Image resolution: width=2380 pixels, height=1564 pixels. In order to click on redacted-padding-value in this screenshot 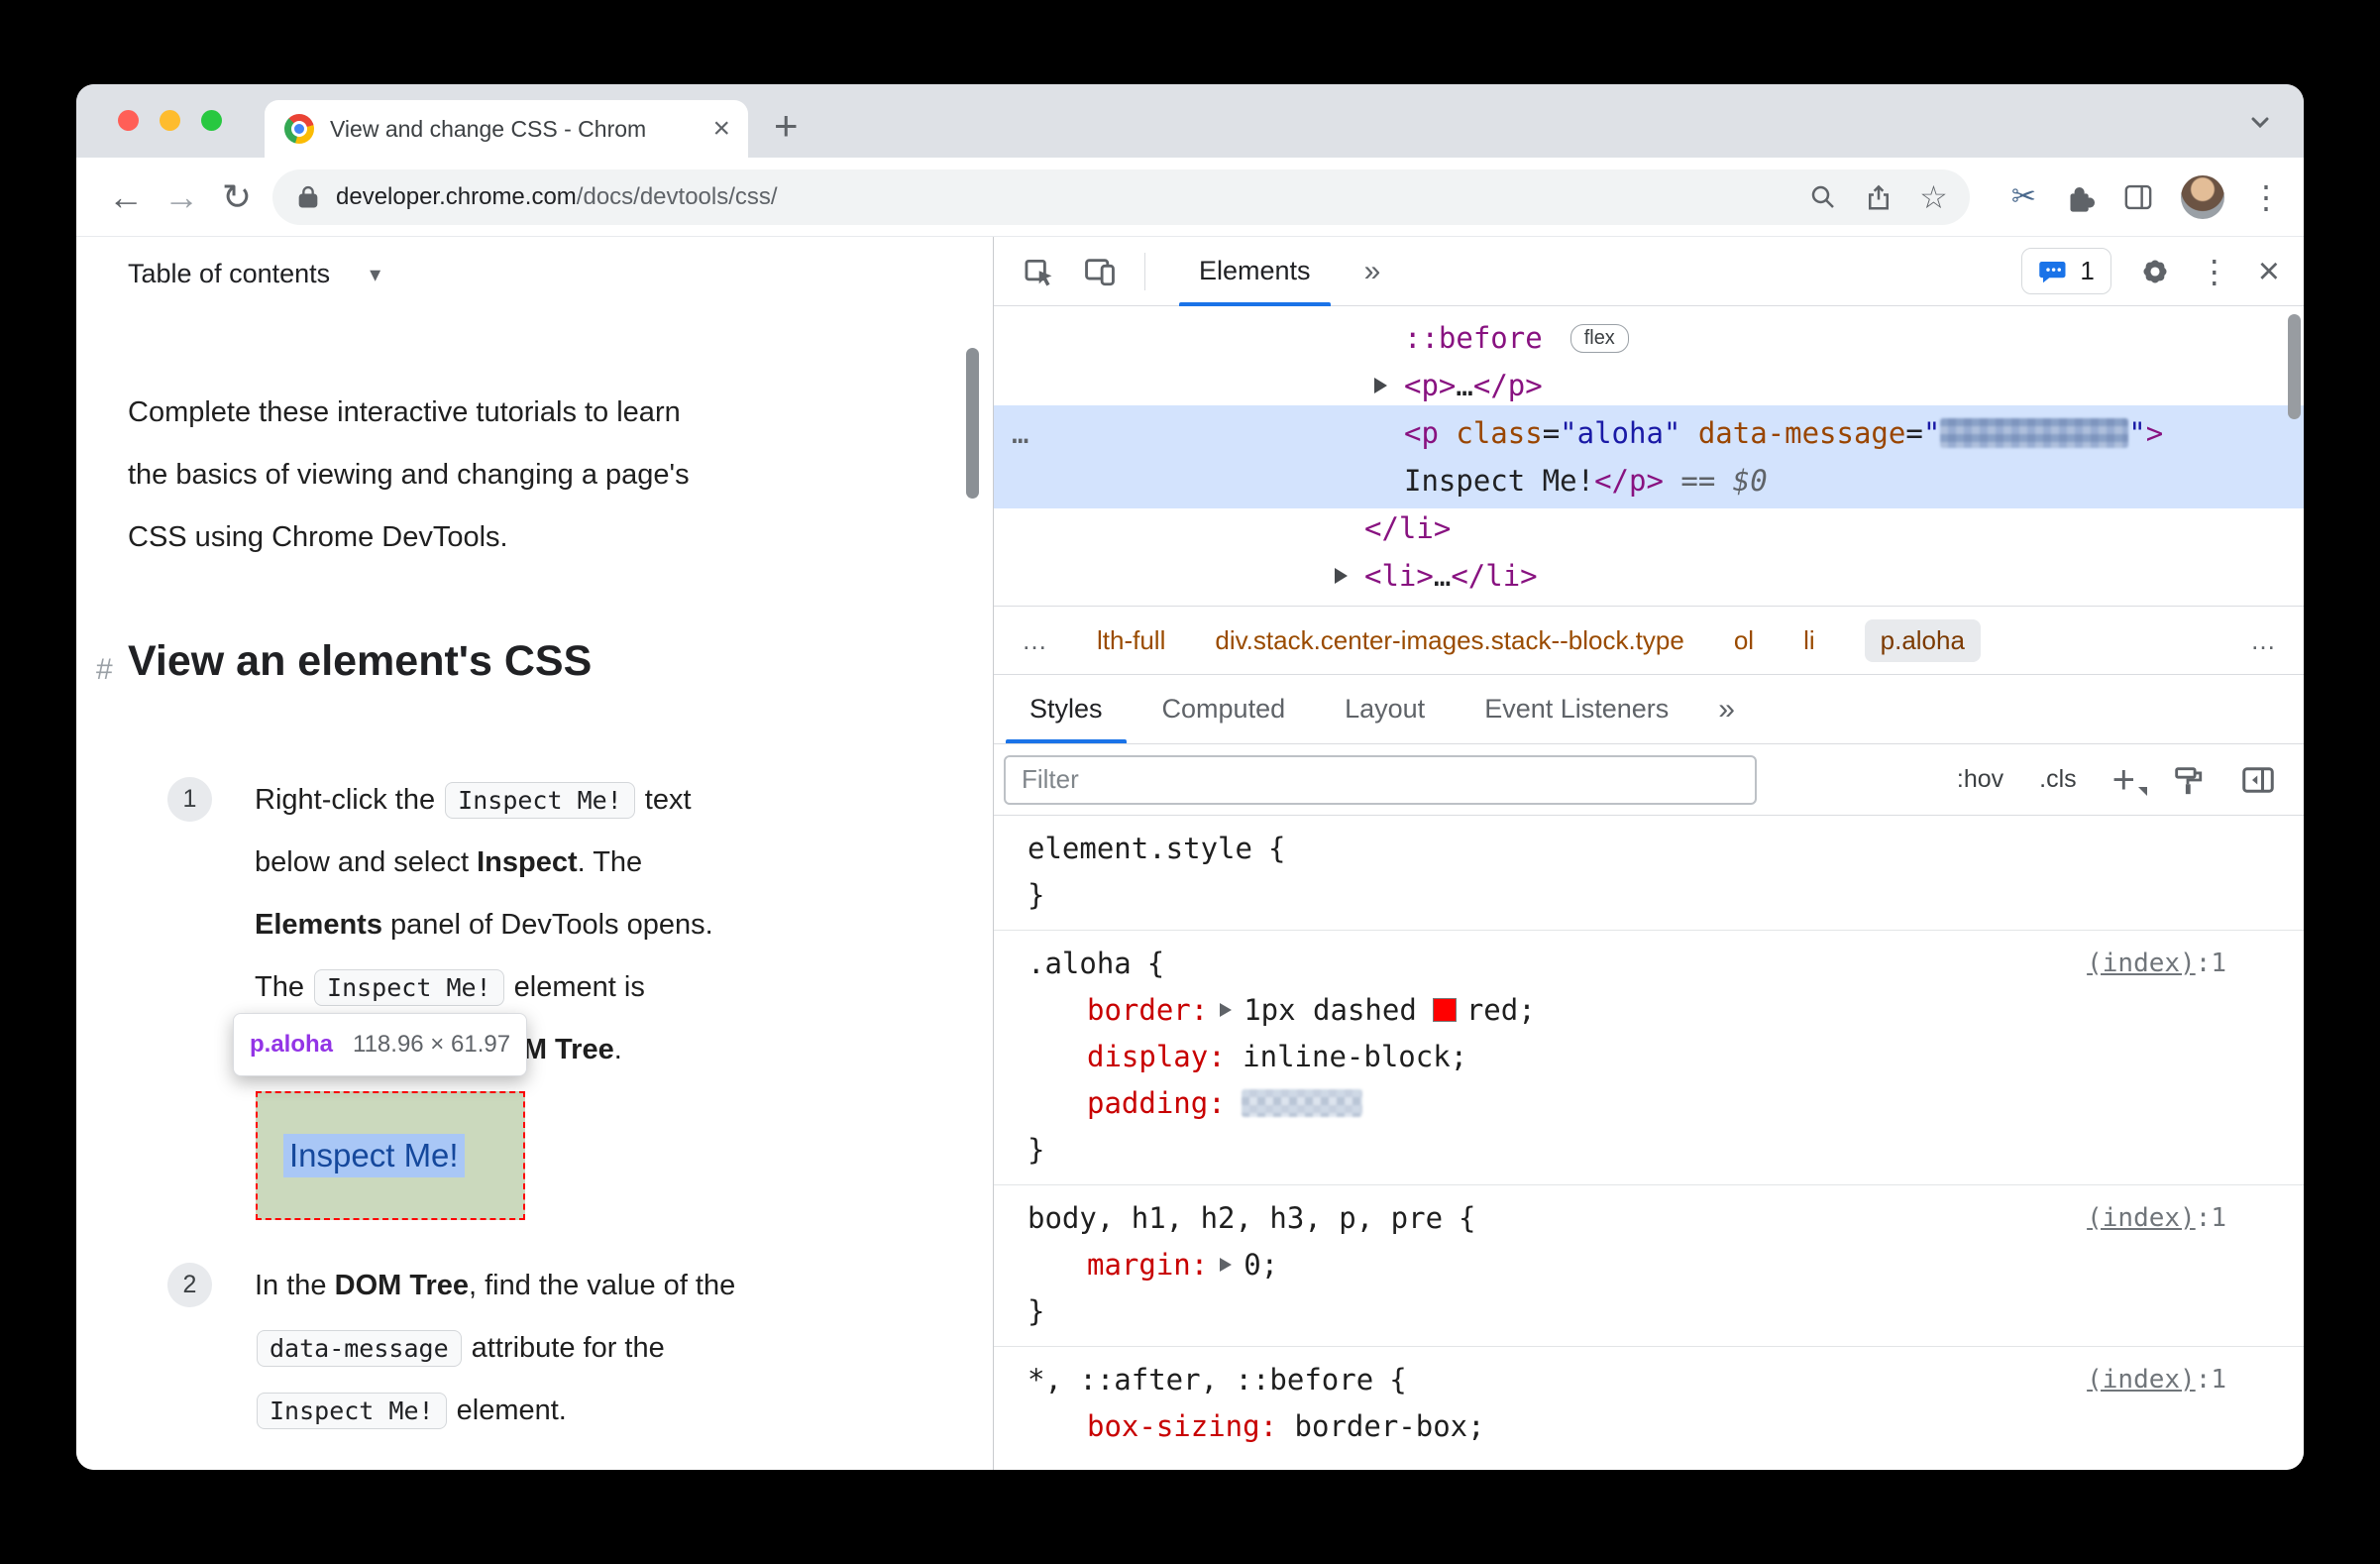, I will do `click(1301, 1102)`.